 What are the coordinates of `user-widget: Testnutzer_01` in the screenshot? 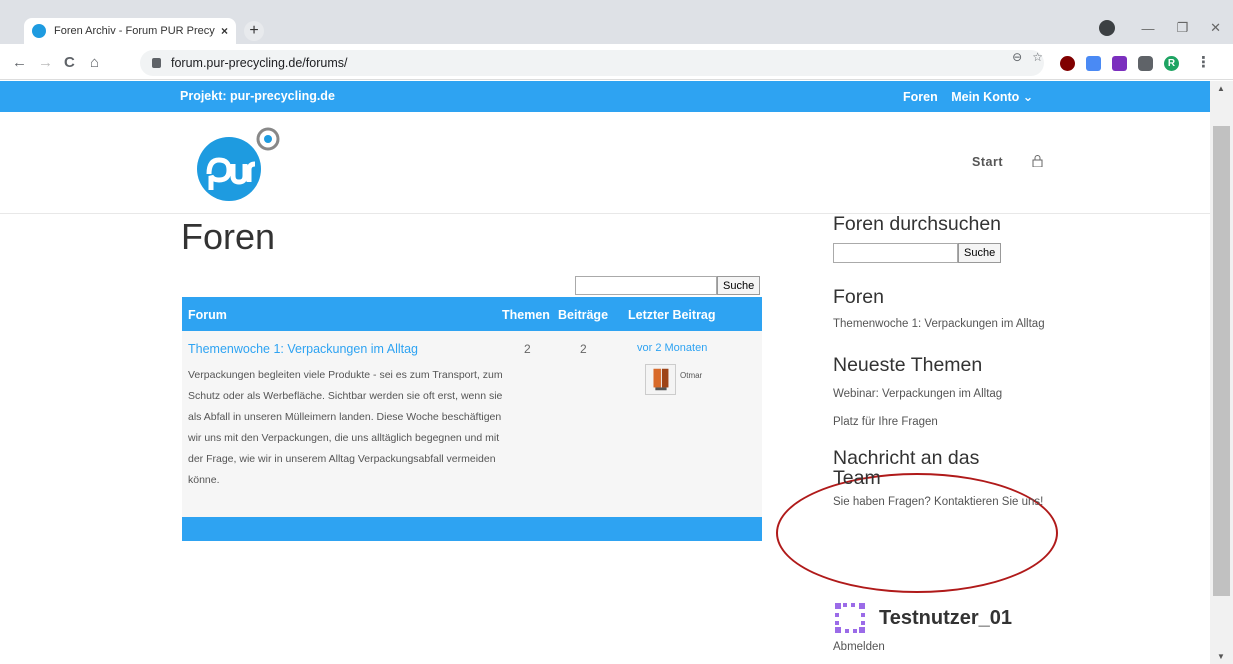 It's located at (922, 618).